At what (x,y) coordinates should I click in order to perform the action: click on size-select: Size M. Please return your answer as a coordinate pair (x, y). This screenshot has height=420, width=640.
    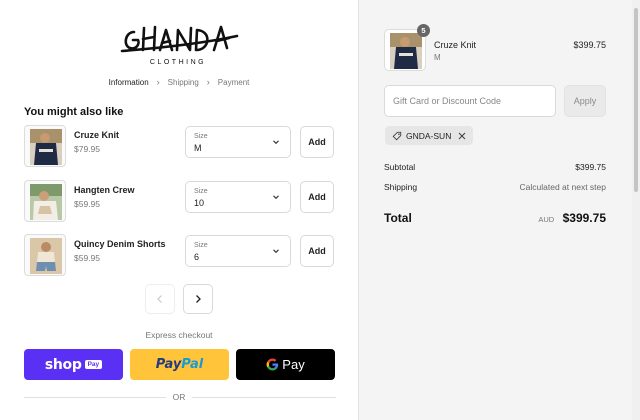
    Looking at the image, I should click on (238, 142).